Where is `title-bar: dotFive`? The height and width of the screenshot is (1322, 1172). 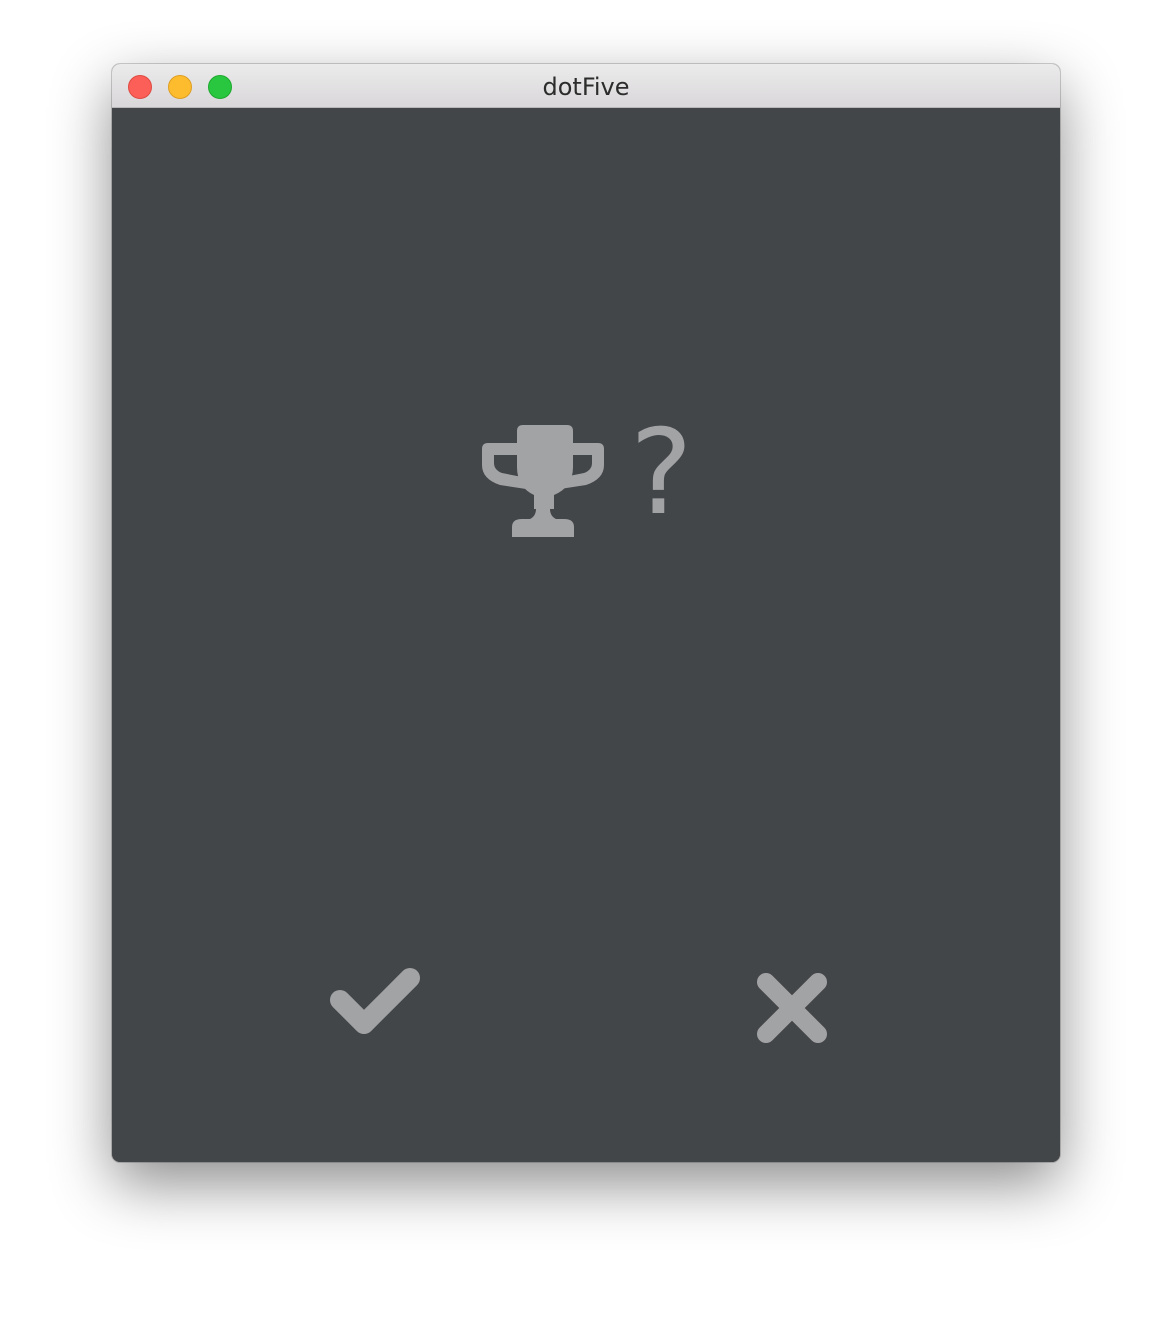
title-bar: dotFive is located at coordinates (586, 86).